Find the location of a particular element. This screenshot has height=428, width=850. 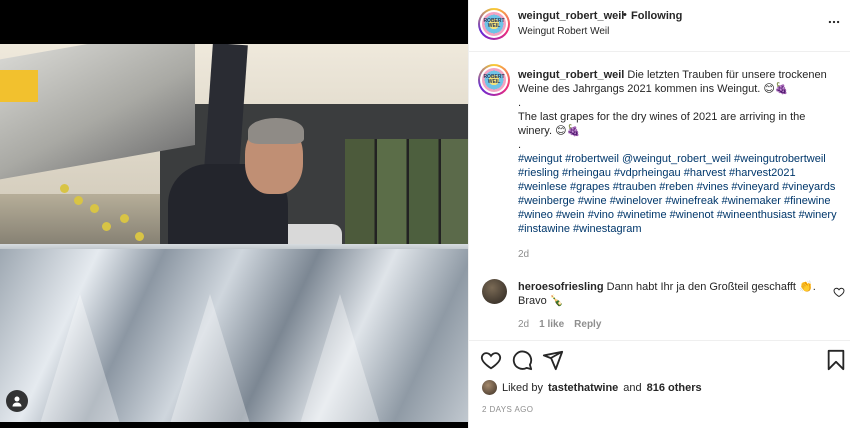

caption-time: 2d is located at coordinates (523, 254).